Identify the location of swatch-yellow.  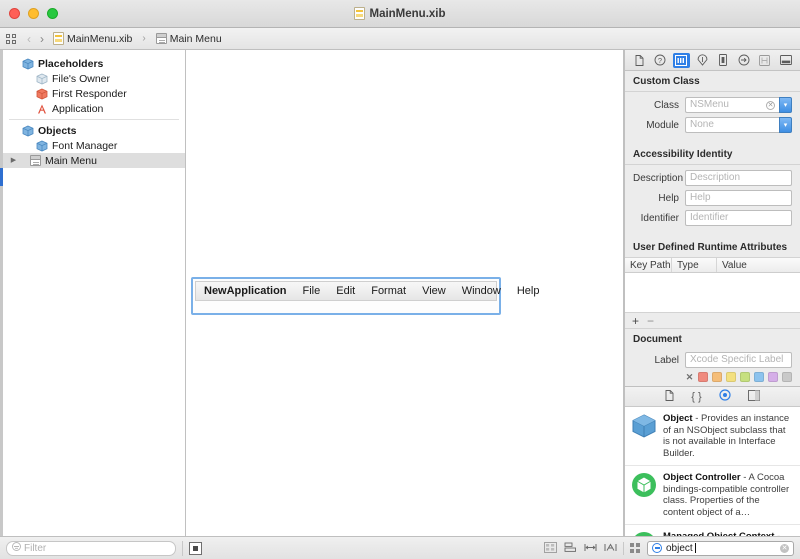
(731, 377).